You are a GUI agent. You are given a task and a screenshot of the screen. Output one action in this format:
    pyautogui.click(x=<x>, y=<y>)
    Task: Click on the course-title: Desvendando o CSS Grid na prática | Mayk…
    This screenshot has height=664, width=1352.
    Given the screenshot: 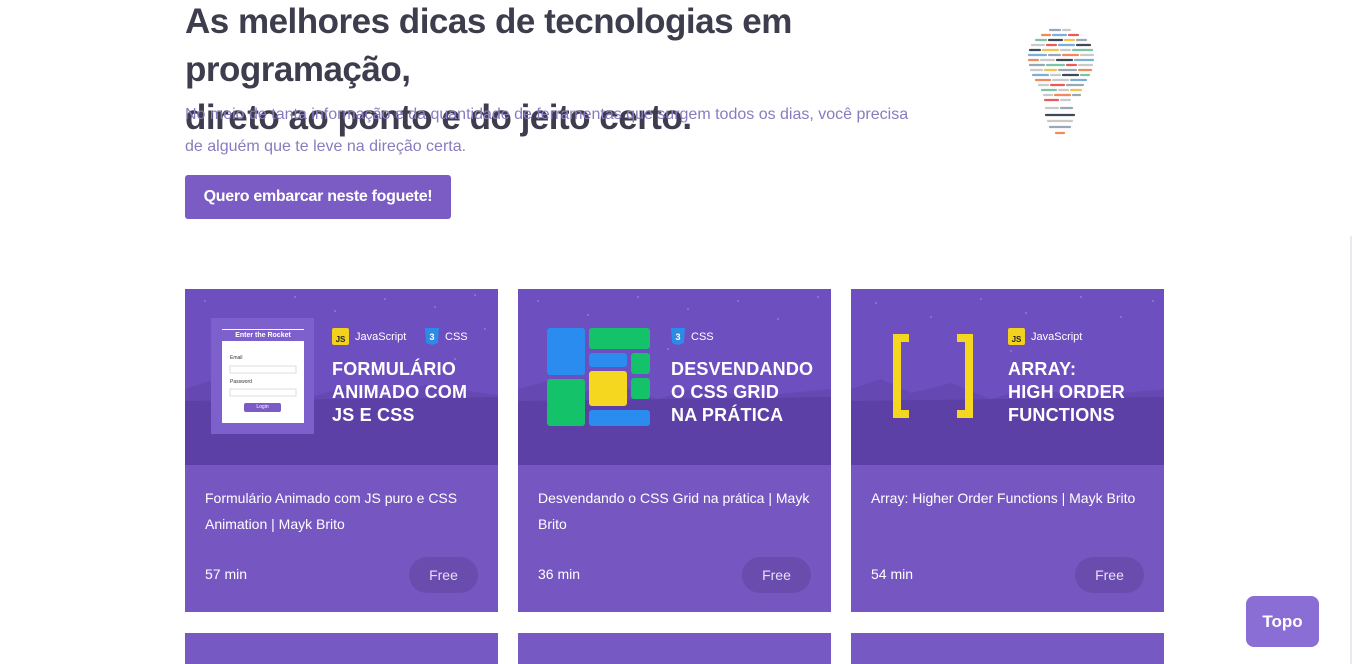 What is the action you would take?
    pyautogui.click(x=678, y=511)
    